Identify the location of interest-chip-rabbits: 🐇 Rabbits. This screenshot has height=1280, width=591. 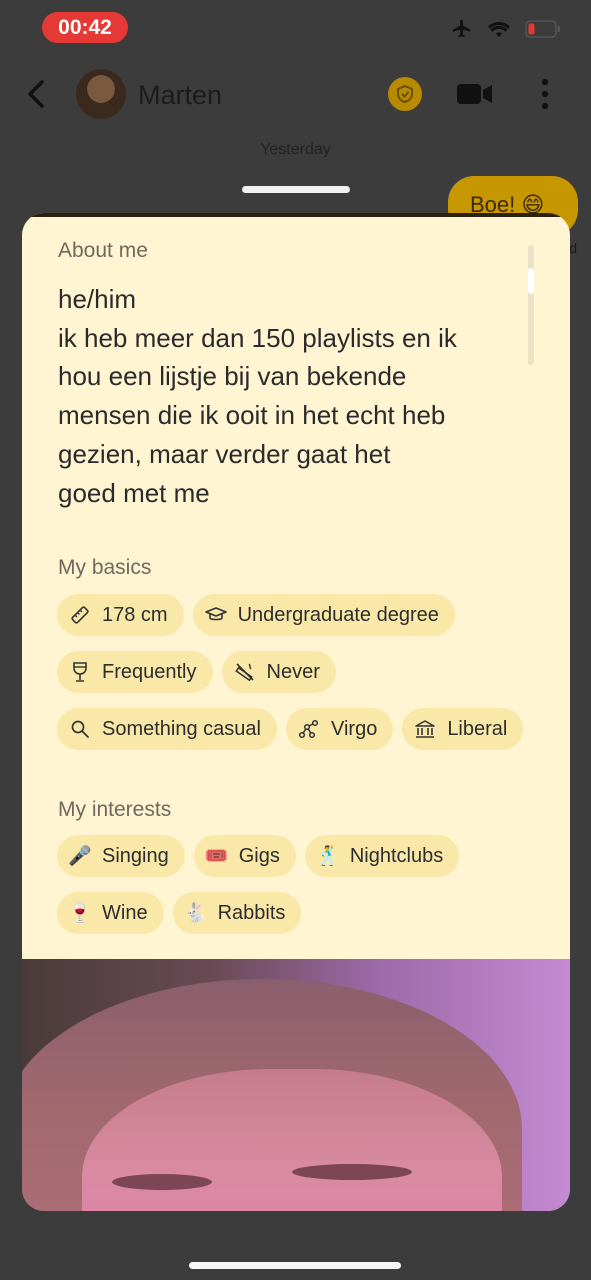
(237, 913).